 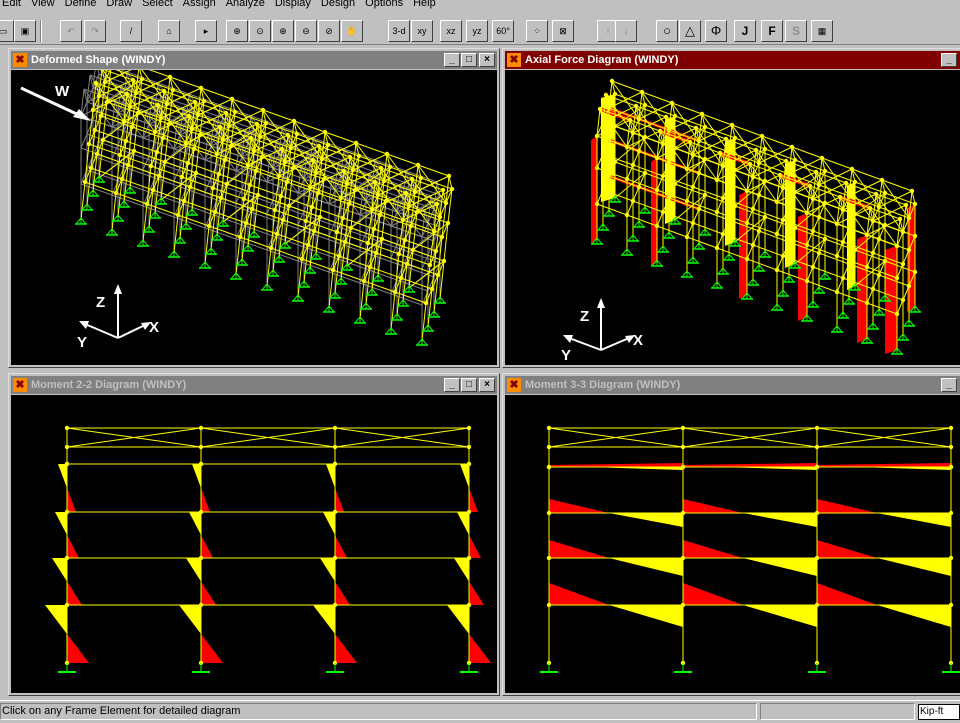 I want to click on y-axis-line, so click(x=101, y=331).